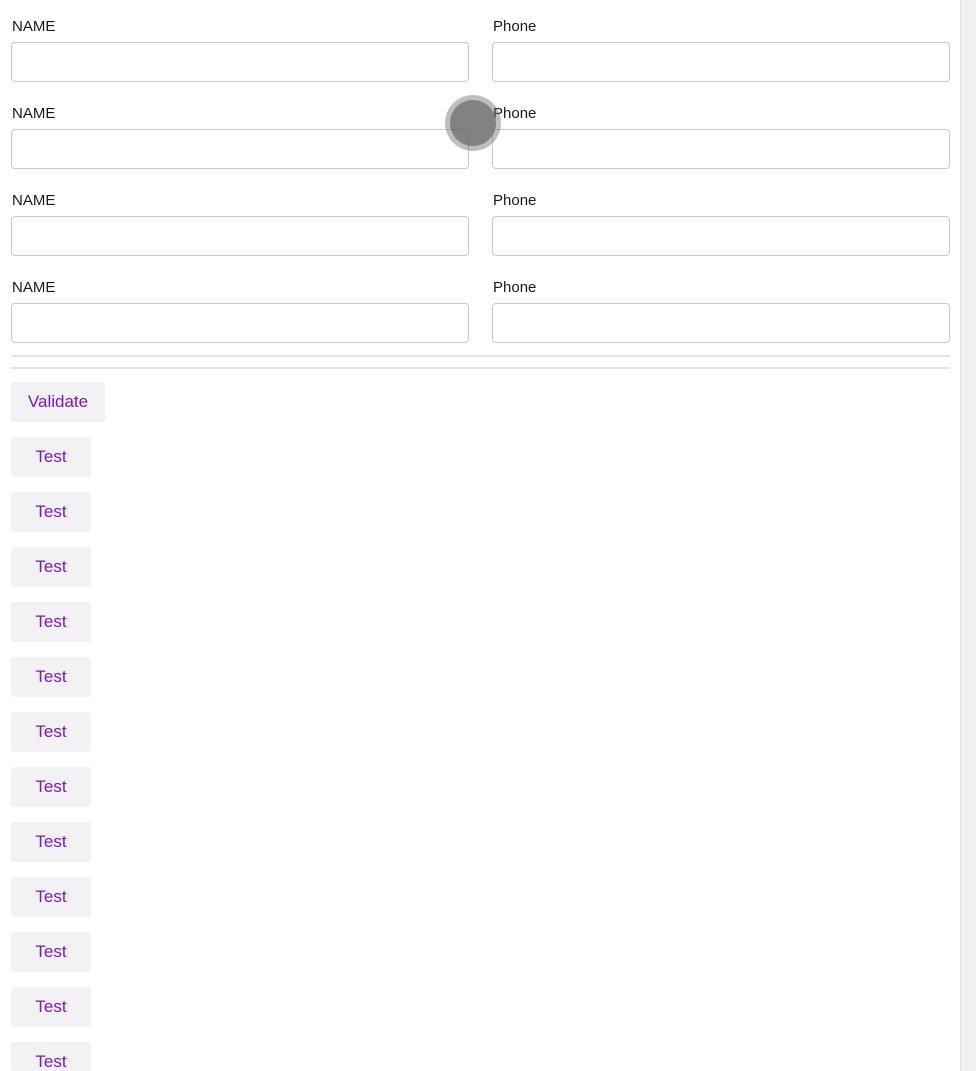 The image size is (976, 1071). I want to click on scrollbar, so click(968, 535).